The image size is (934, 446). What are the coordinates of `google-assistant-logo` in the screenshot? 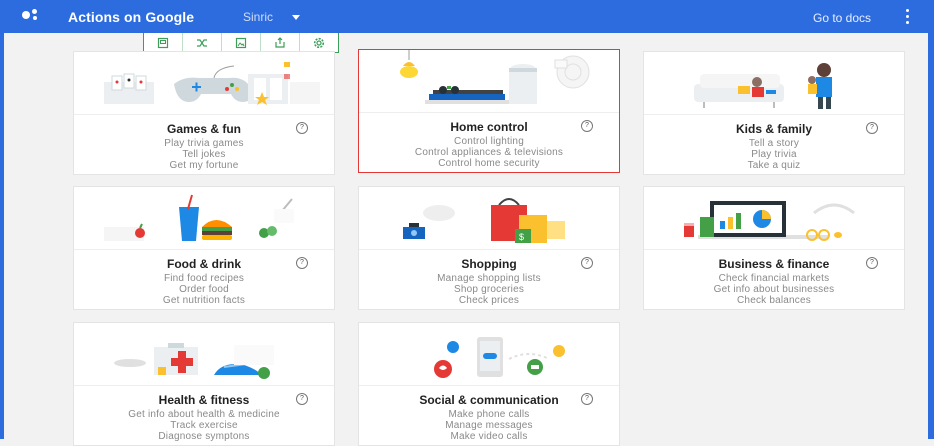 It's located at (32, 16).